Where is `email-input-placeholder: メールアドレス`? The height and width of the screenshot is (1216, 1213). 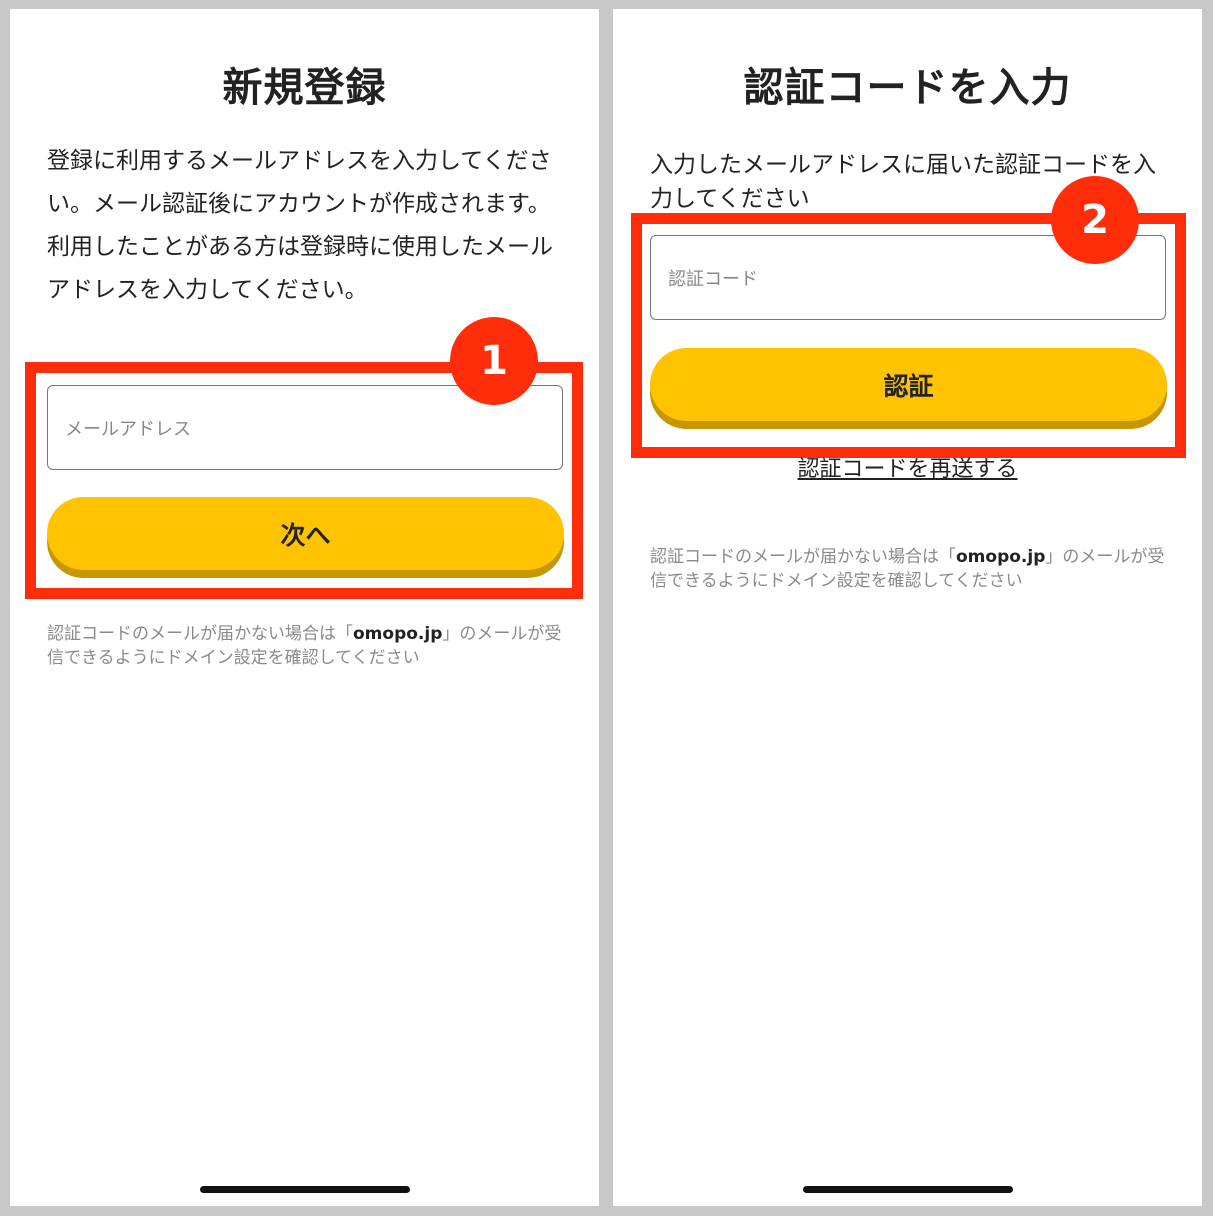 email-input-placeholder: メールアドレス is located at coordinates (128, 429).